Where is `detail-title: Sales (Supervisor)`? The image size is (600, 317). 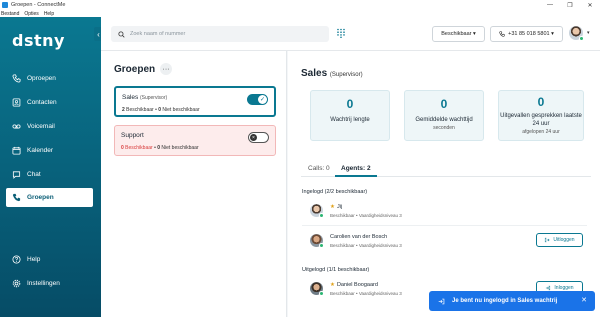
detail-title: Sales (Supervisor) is located at coordinates (332, 73).